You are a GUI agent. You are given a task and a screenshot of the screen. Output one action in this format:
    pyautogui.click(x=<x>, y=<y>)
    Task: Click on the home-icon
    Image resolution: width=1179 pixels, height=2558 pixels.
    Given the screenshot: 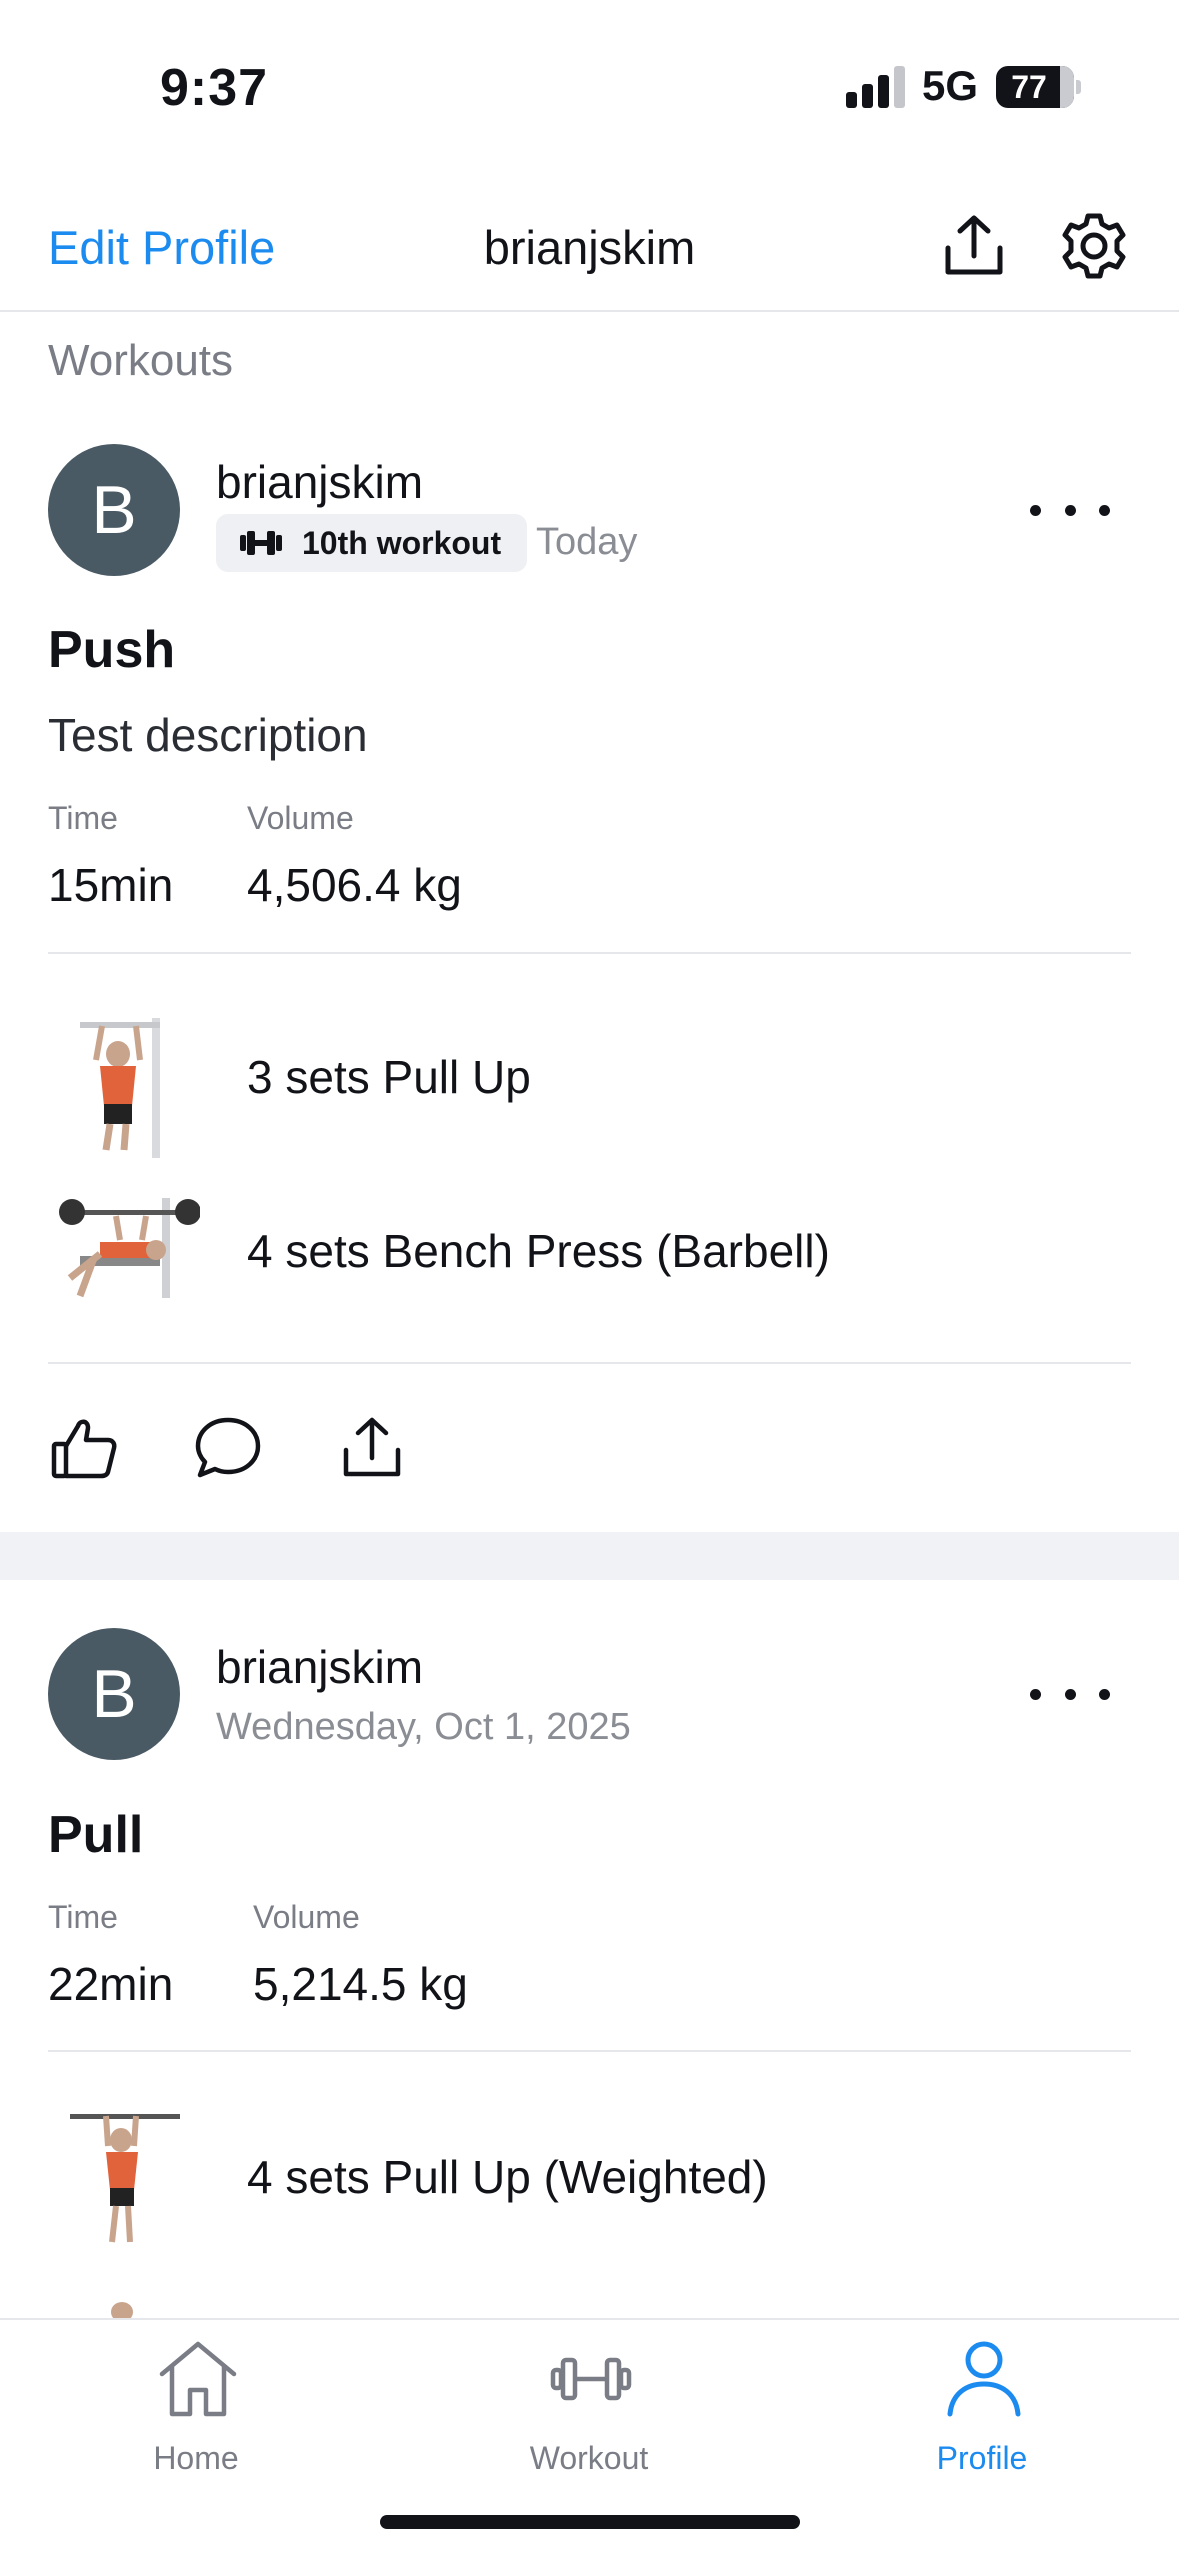 What is the action you would take?
    pyautogui.click(x=198, y=2379)
    